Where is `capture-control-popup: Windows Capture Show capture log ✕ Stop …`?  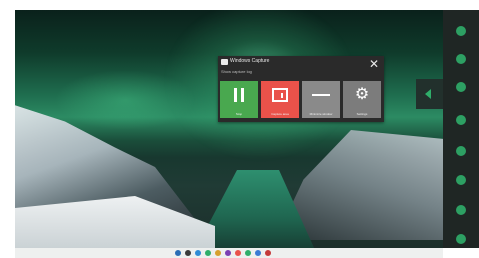 capture-control-popup: Windows Capture Show capture log ✕ Stop … is located at coordinates (301, 89).